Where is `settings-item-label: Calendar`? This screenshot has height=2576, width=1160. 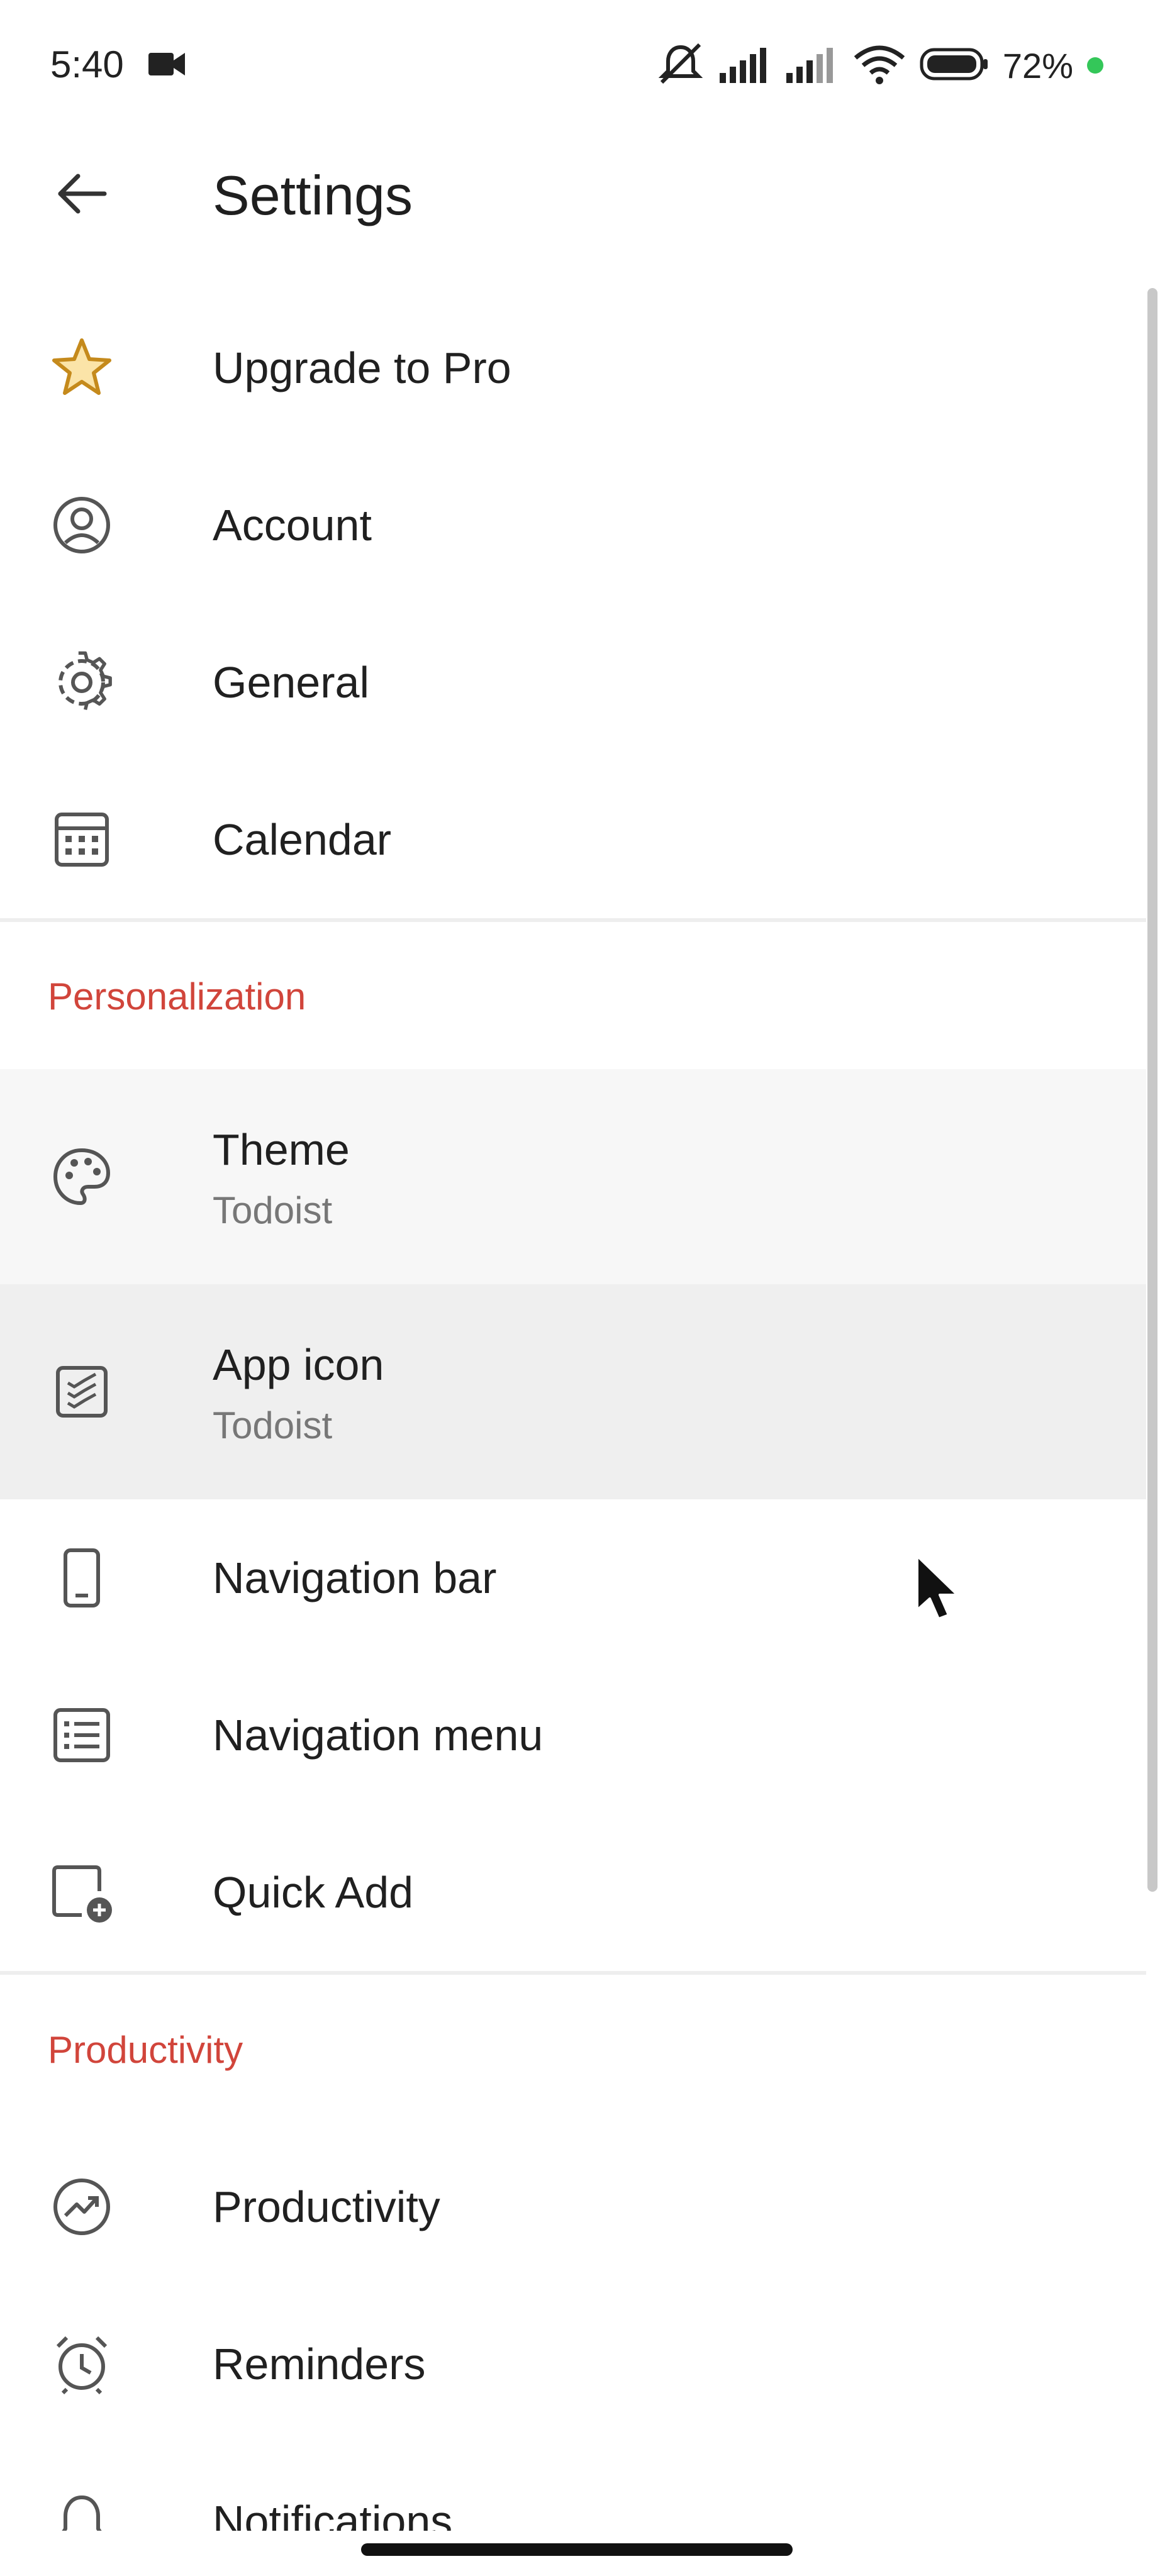 settings-item-label: Calendar is located at coordinates (302, 839).